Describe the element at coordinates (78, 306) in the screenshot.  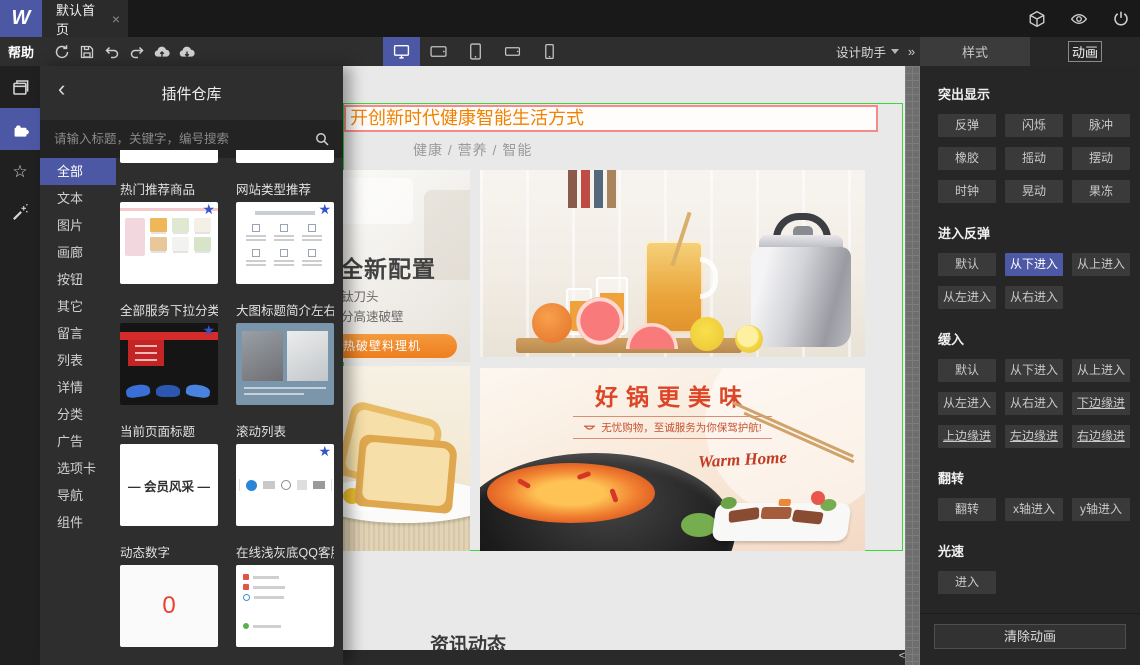
I see `plugin-category: 其它` at that location.